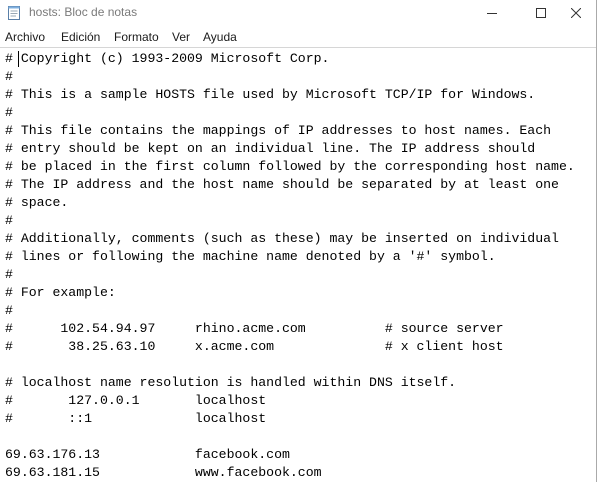  Describe the element at coordinates (163, 472) in the screenshot. I see `text-line: 69.63.181.15 www.facebook.com` at that location.